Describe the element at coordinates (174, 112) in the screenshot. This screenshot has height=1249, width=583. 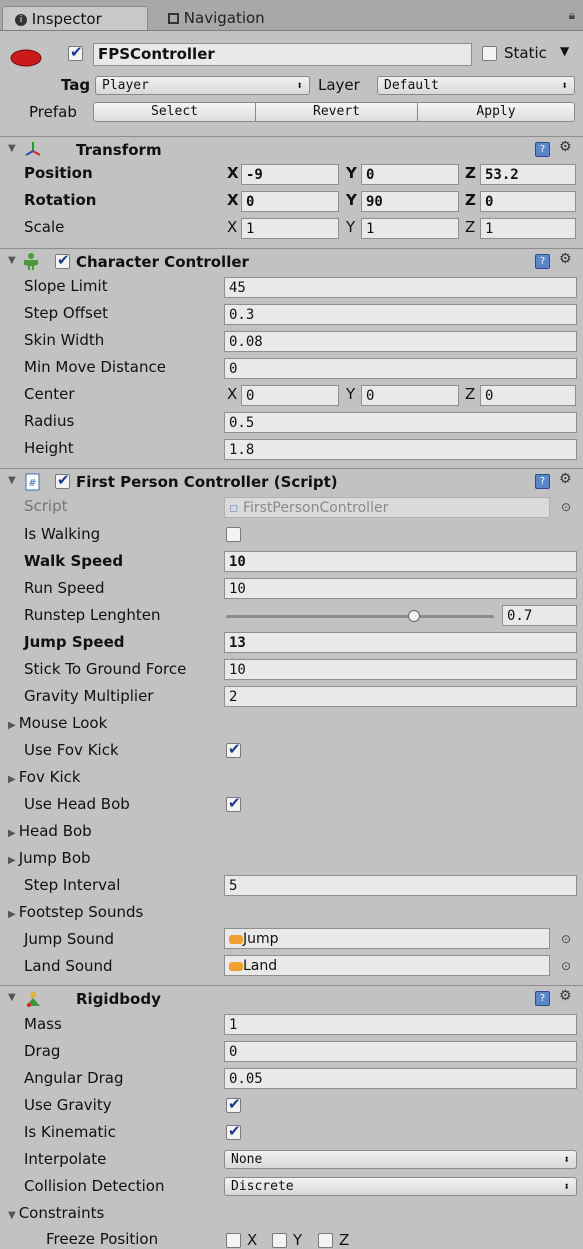
I see `prefab-select-button: Select` at that location.